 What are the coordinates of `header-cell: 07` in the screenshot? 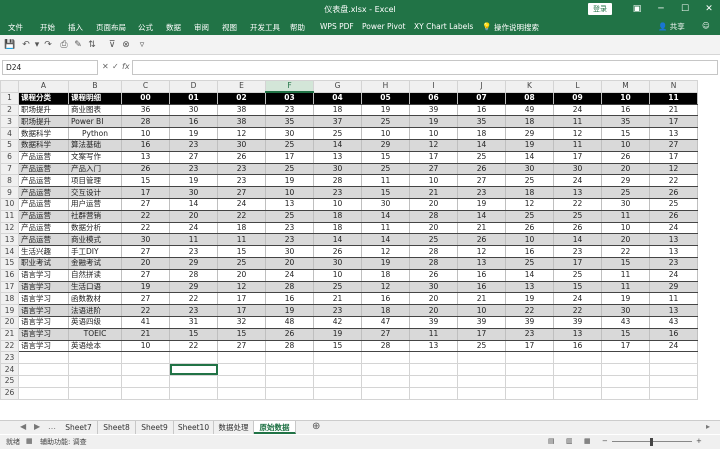 It's located at (481, 98).